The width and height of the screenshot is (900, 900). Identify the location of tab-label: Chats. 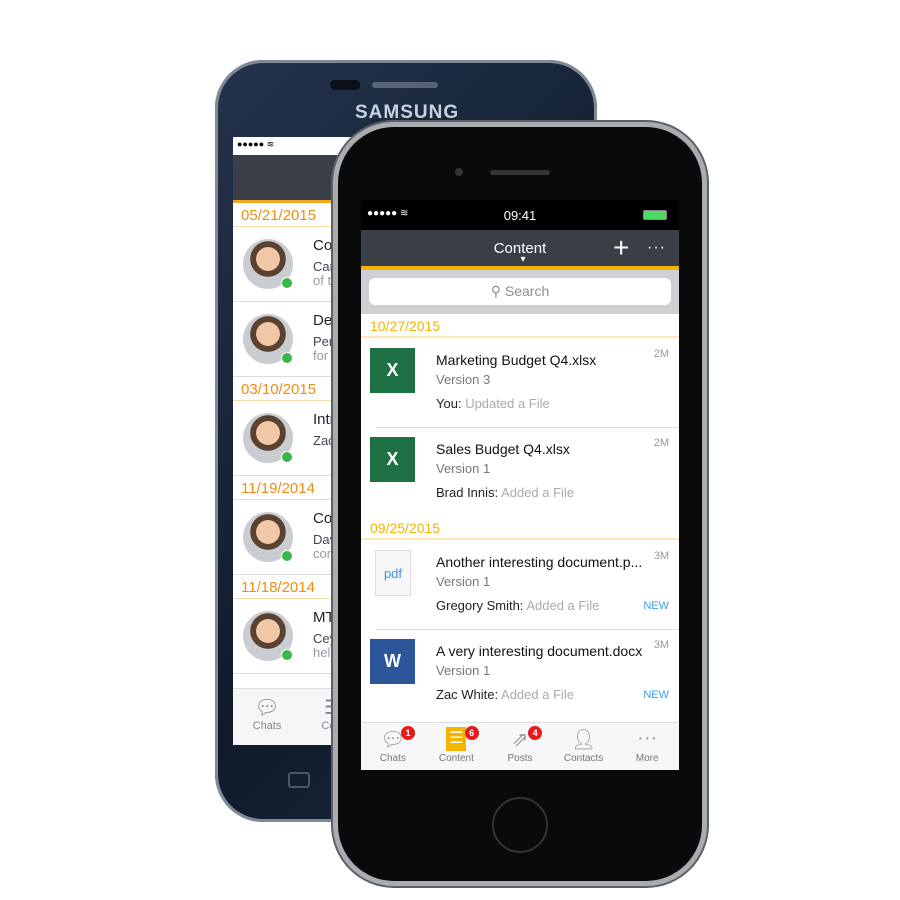
(392, 758).